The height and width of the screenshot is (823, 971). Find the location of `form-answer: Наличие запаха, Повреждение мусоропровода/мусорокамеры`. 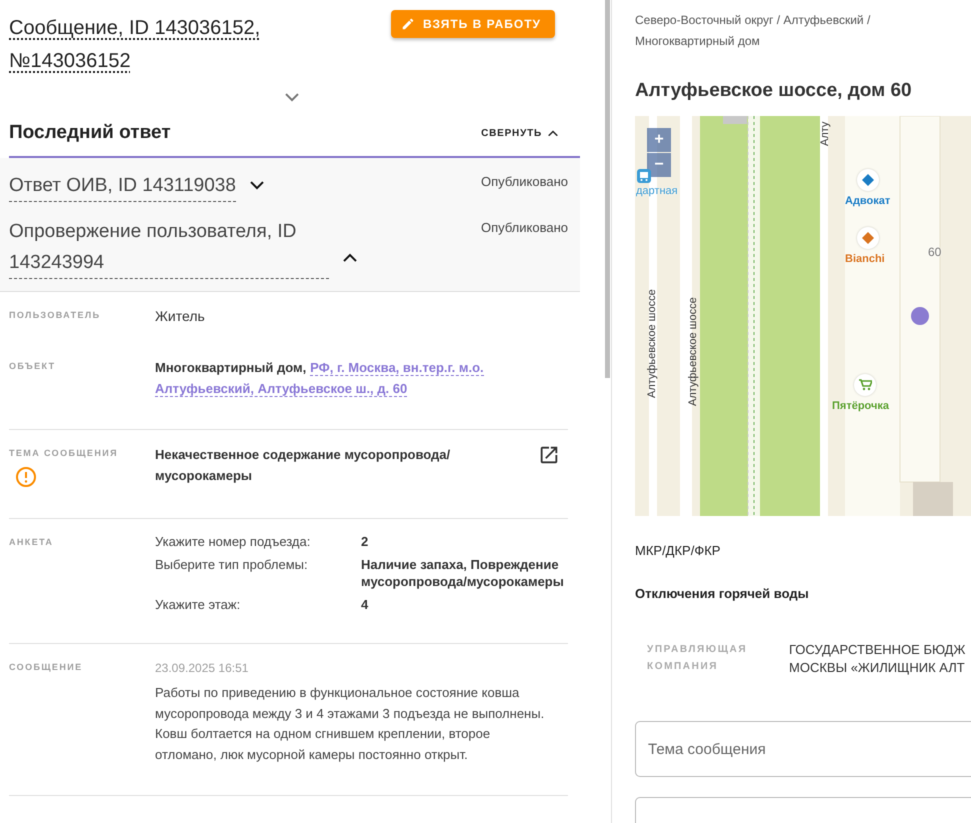

form-answer: Наличие запаха, Повреждение мусоропровода/мусорокамеры is located at coordinates (463, 573).